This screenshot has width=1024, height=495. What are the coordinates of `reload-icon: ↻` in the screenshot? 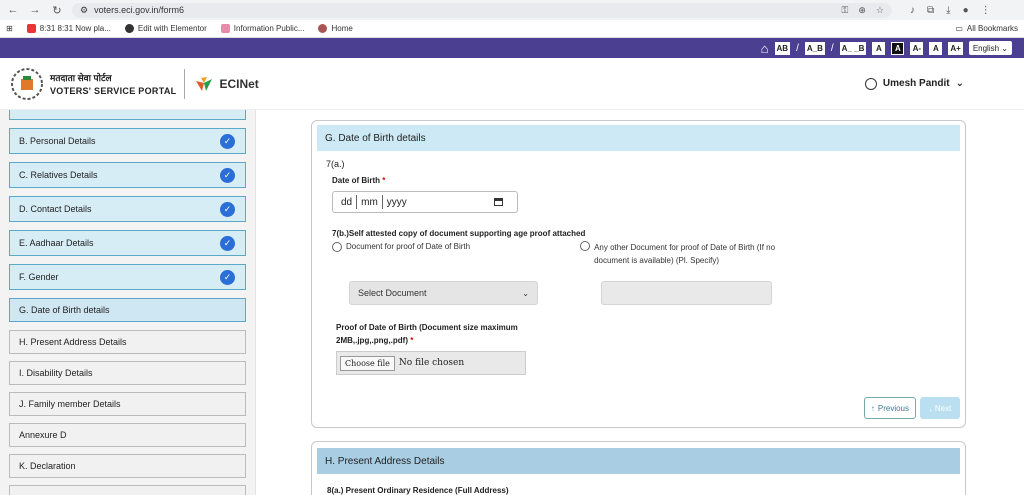 It's located at (57, 10).